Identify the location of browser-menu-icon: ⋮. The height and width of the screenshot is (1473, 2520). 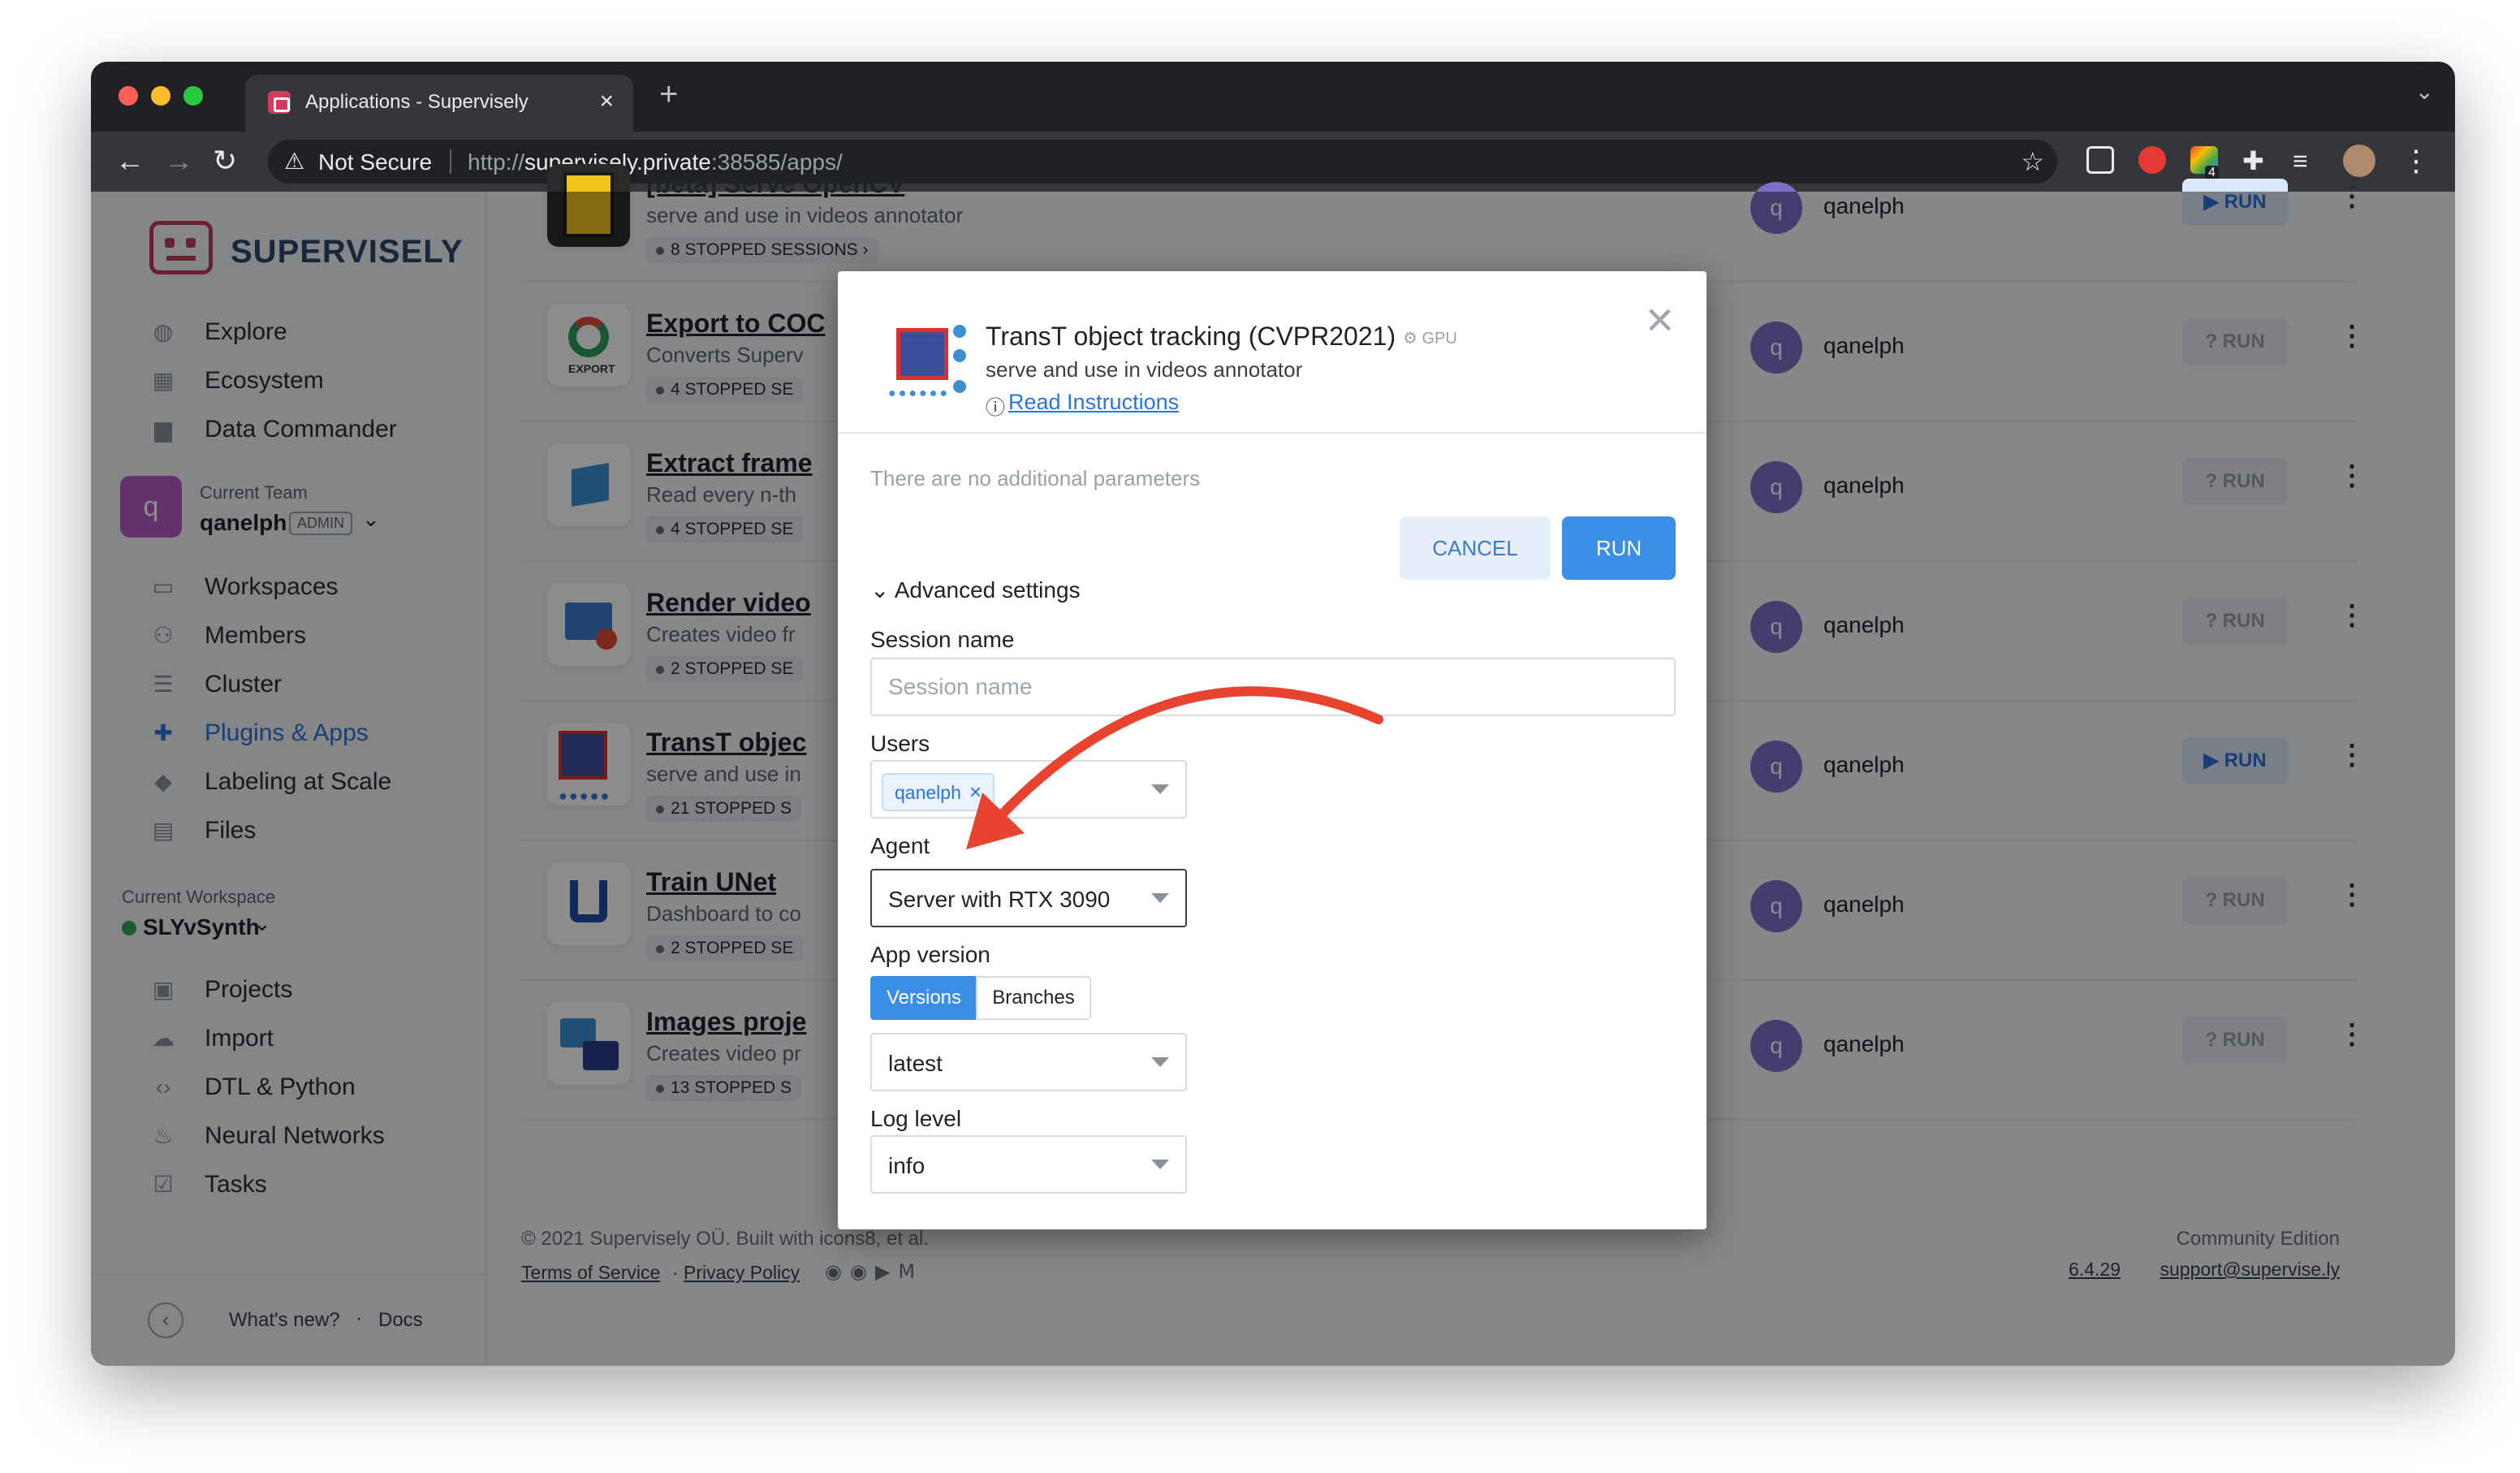
(2416, 161).